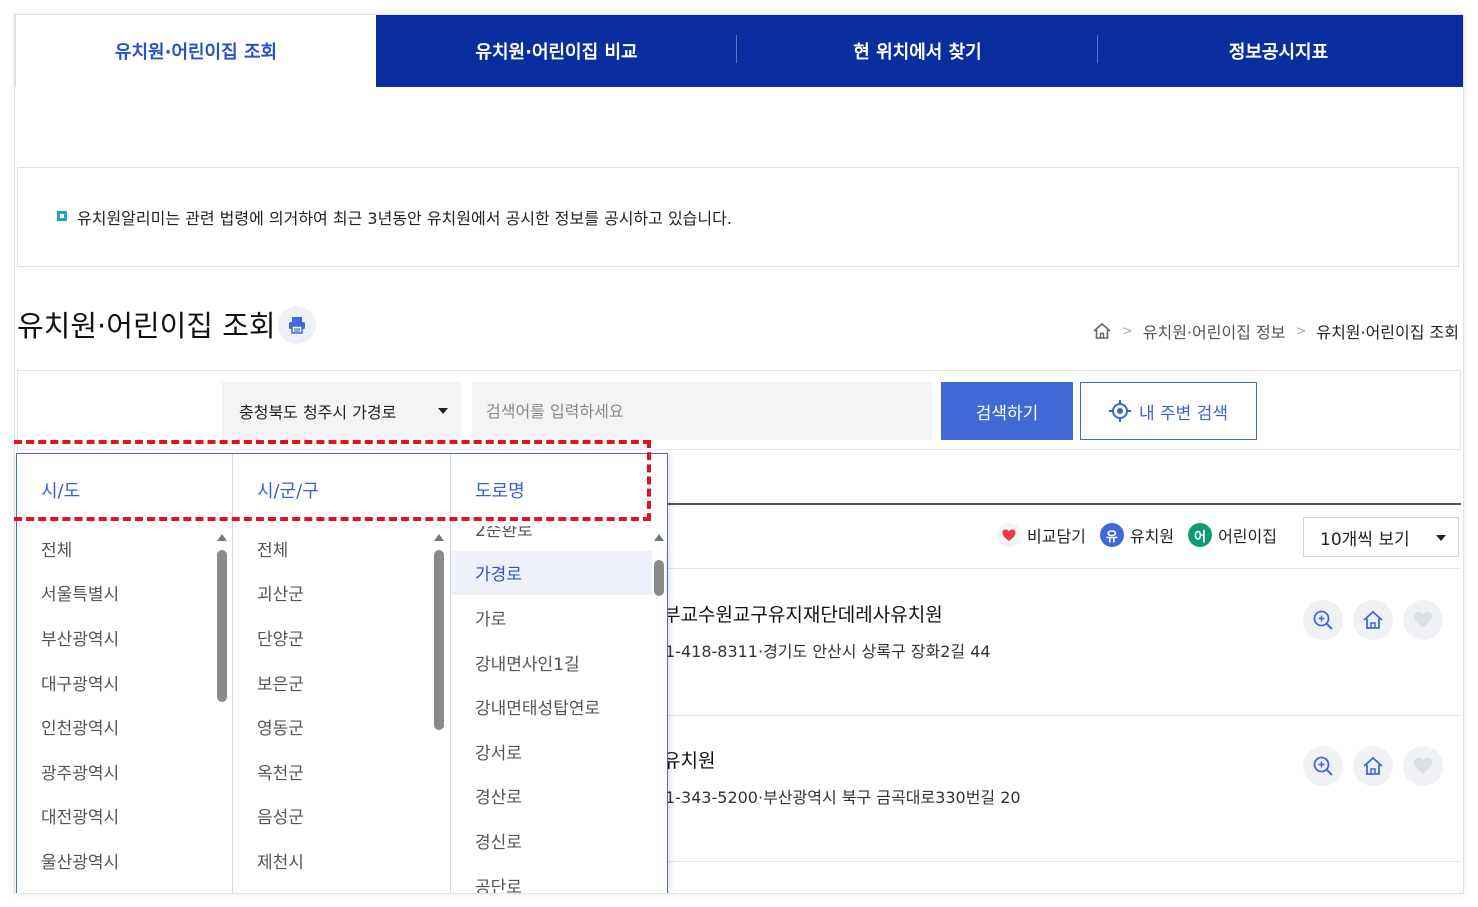 This screenshot has height=907, width=1478. I want to click on road-name-option: 강서로, so click(559, 751).